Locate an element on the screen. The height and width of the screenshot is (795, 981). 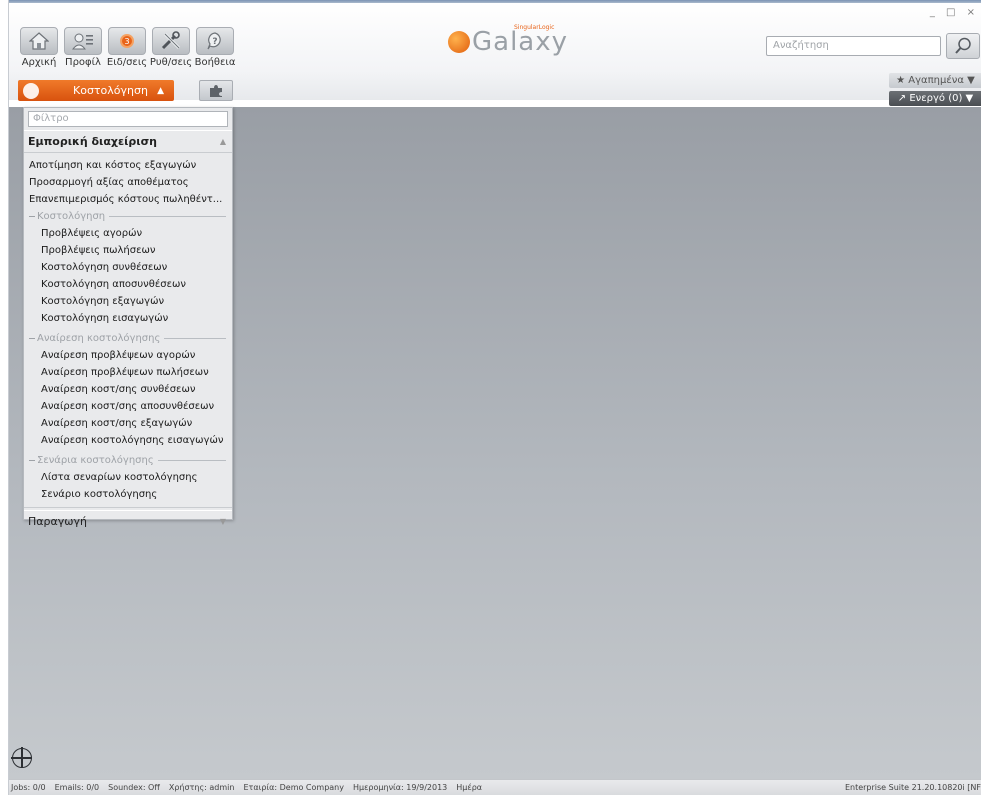
settings-icon is located at coordinates (171, 40).